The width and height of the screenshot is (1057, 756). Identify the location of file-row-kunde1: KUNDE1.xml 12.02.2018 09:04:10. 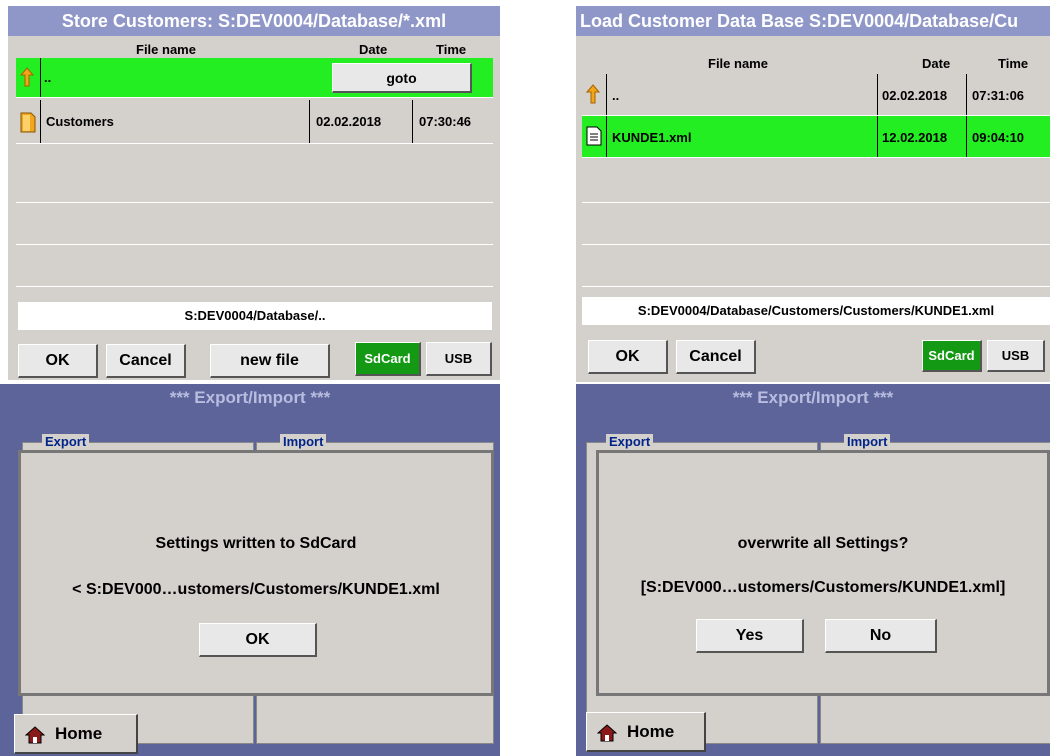
(816, 137).